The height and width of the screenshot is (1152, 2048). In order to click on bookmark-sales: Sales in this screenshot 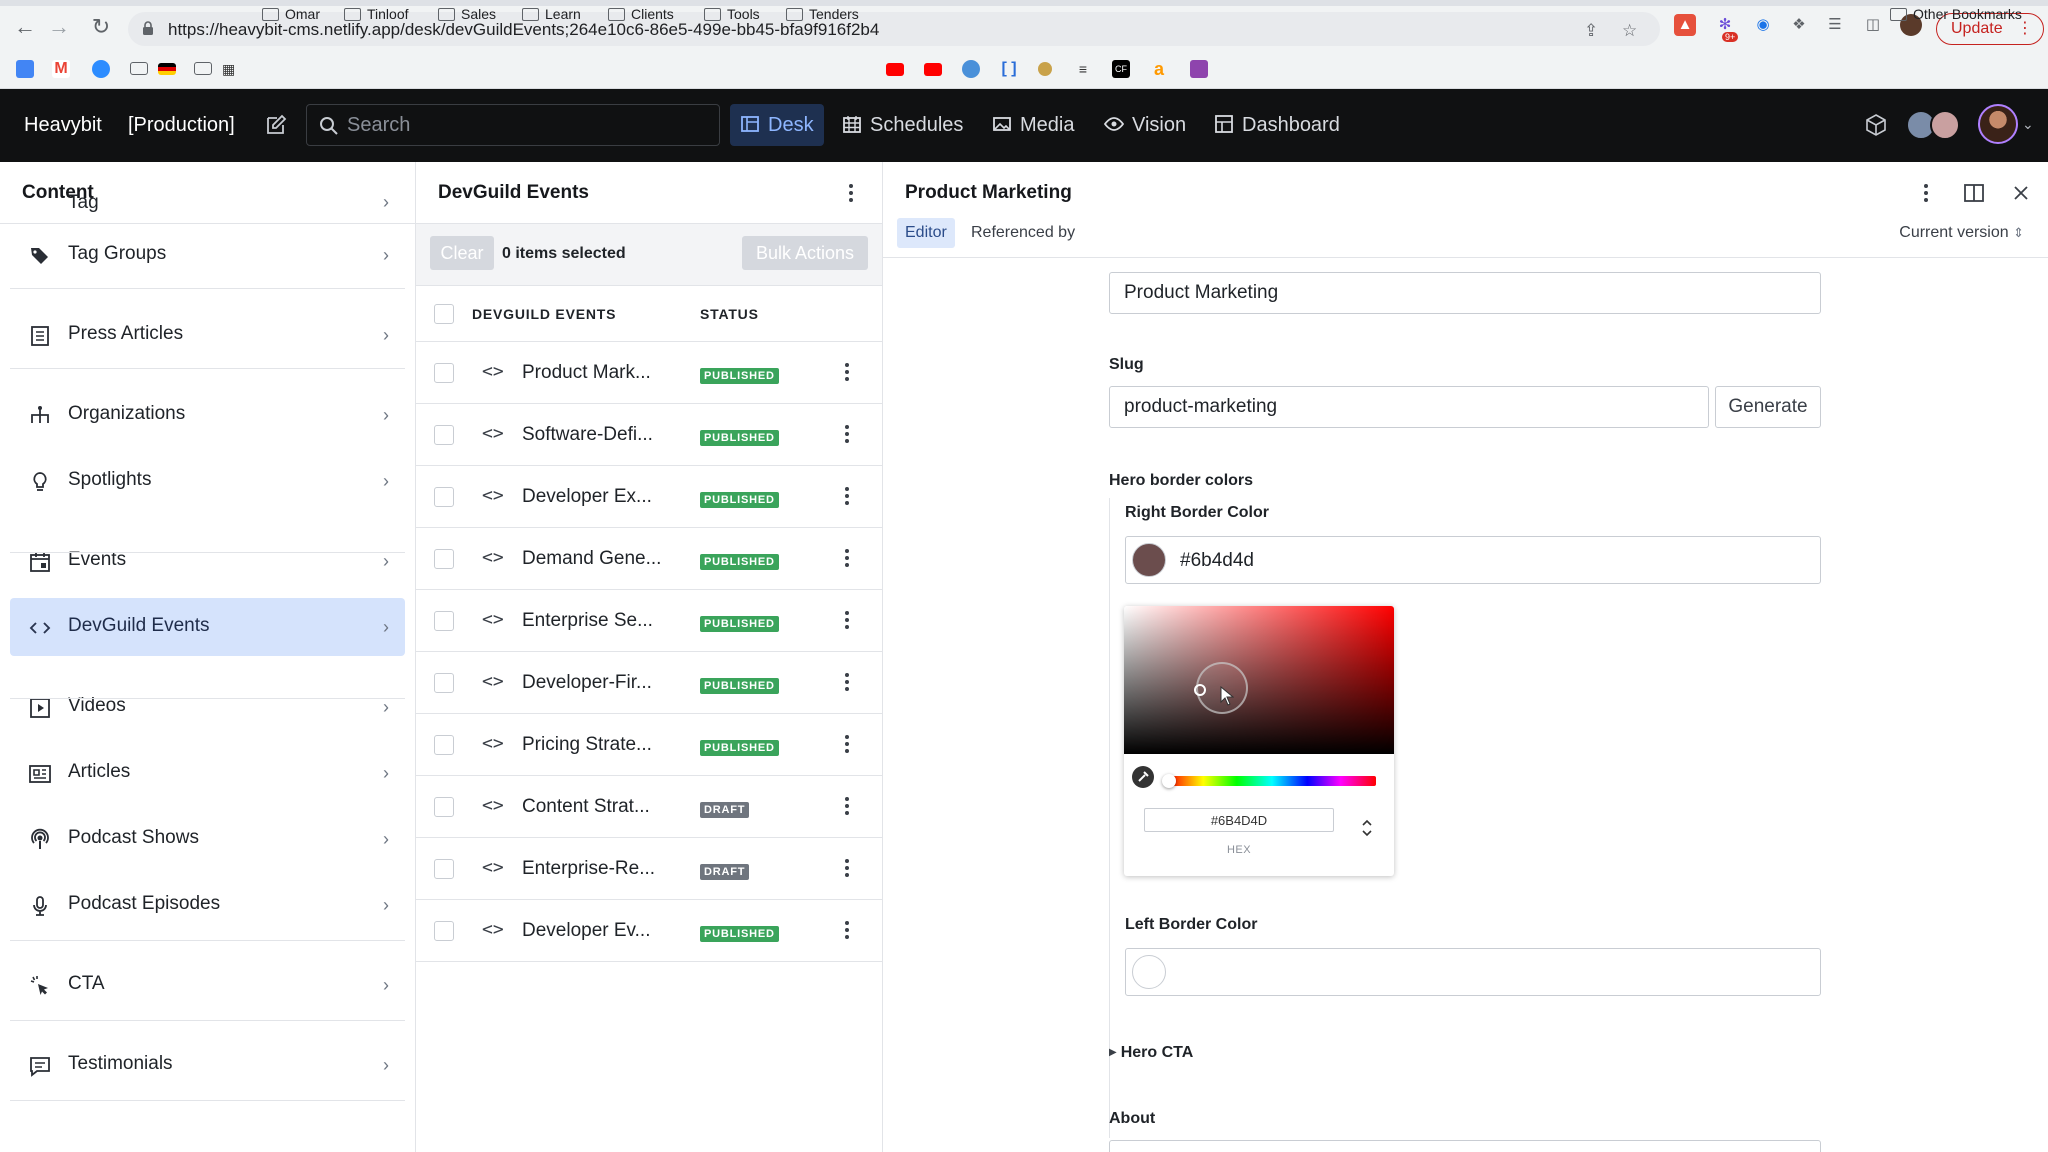, I will do `click(467, 14)`.